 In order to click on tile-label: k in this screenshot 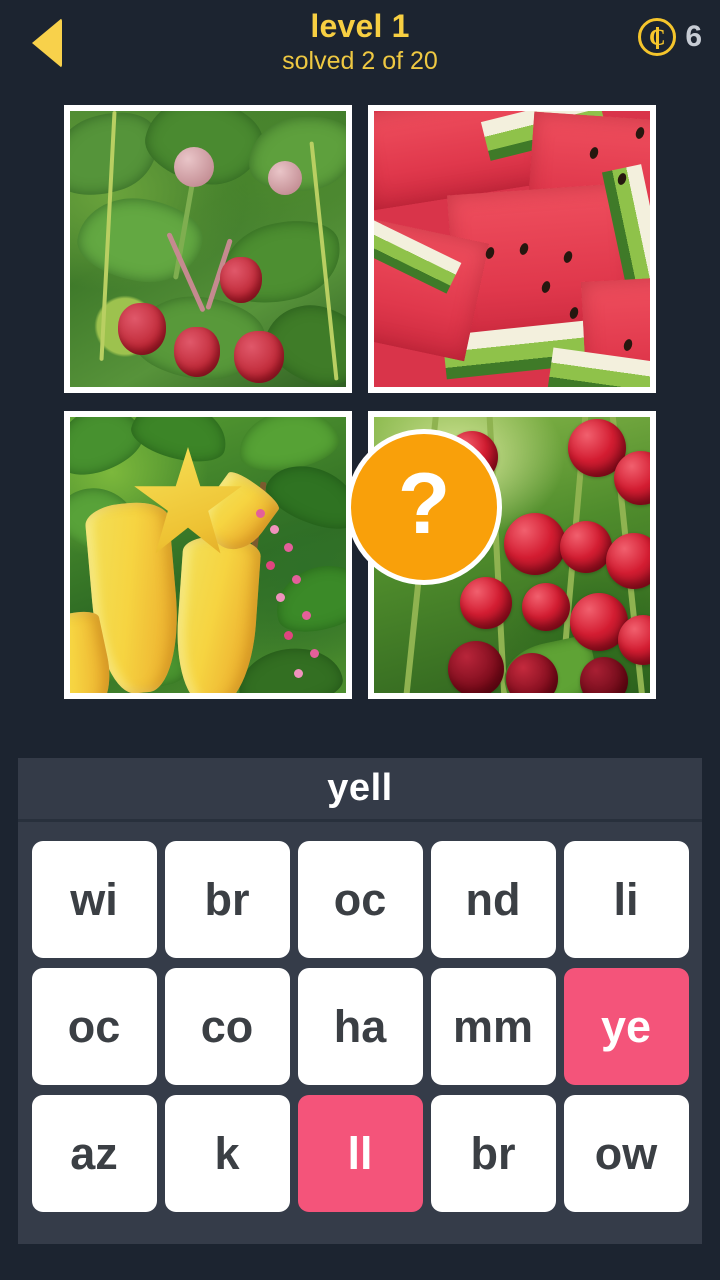, I will do `click(227, 1153)`.